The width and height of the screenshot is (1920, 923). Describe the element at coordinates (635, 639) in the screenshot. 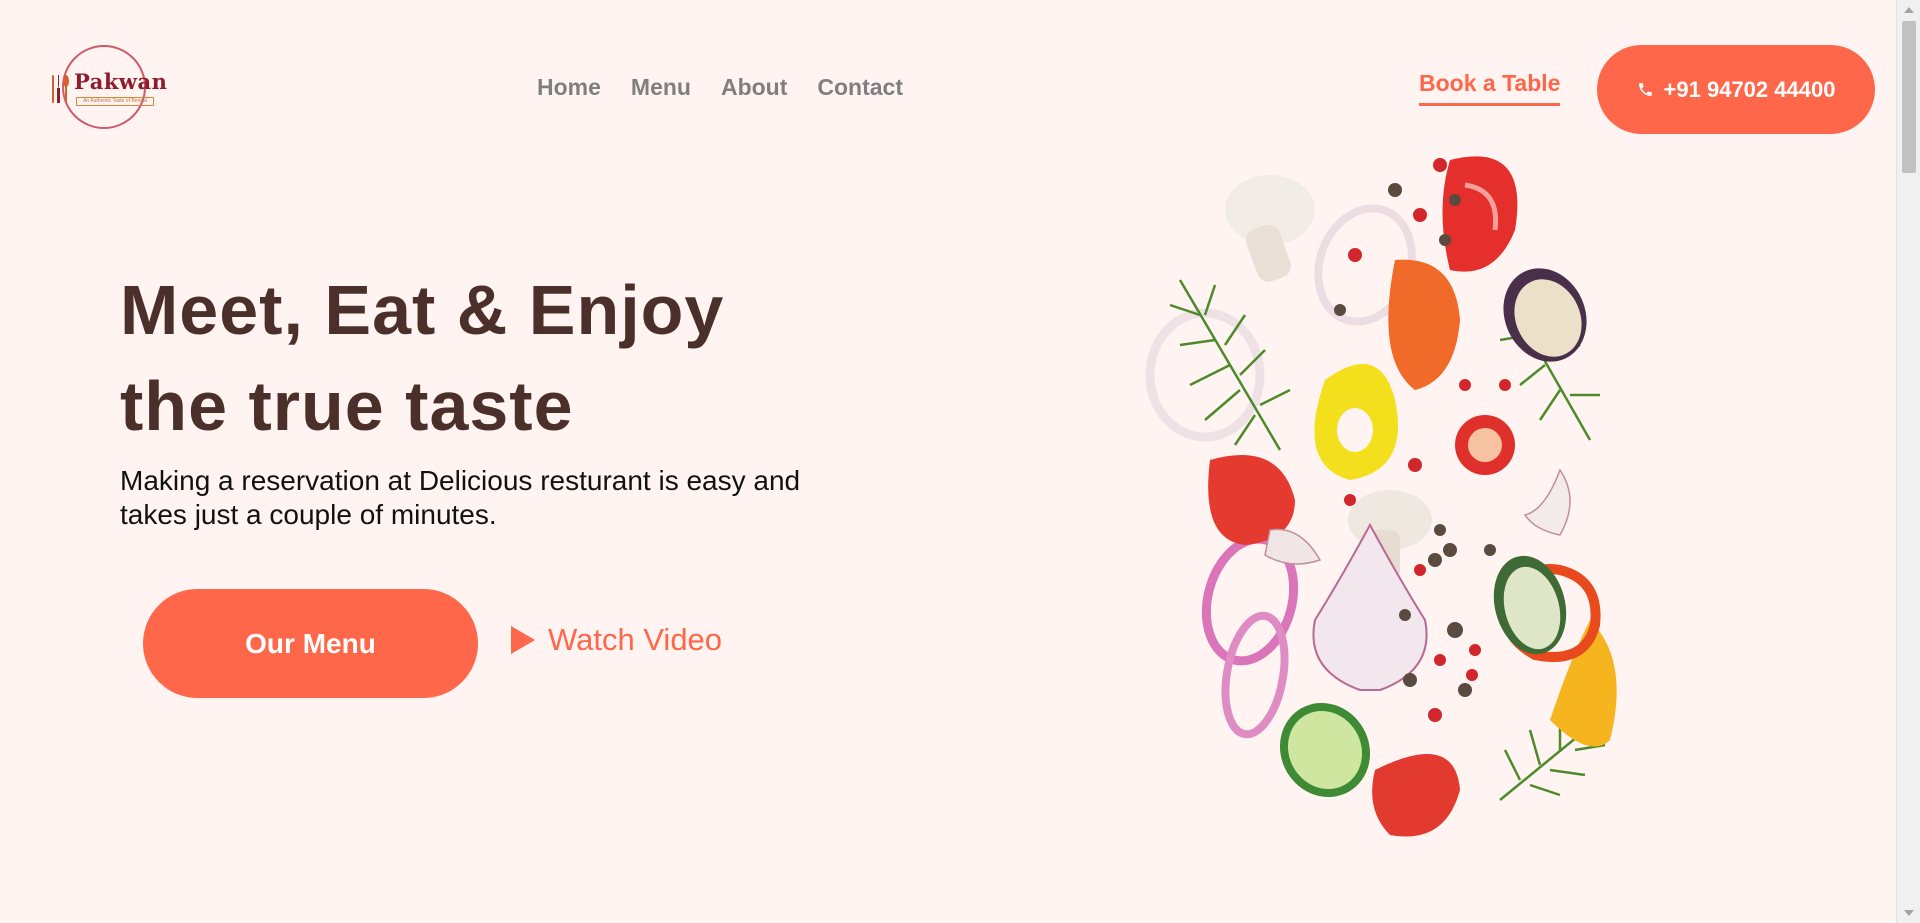

I see `watch-video-label: Watch Video` at that location.